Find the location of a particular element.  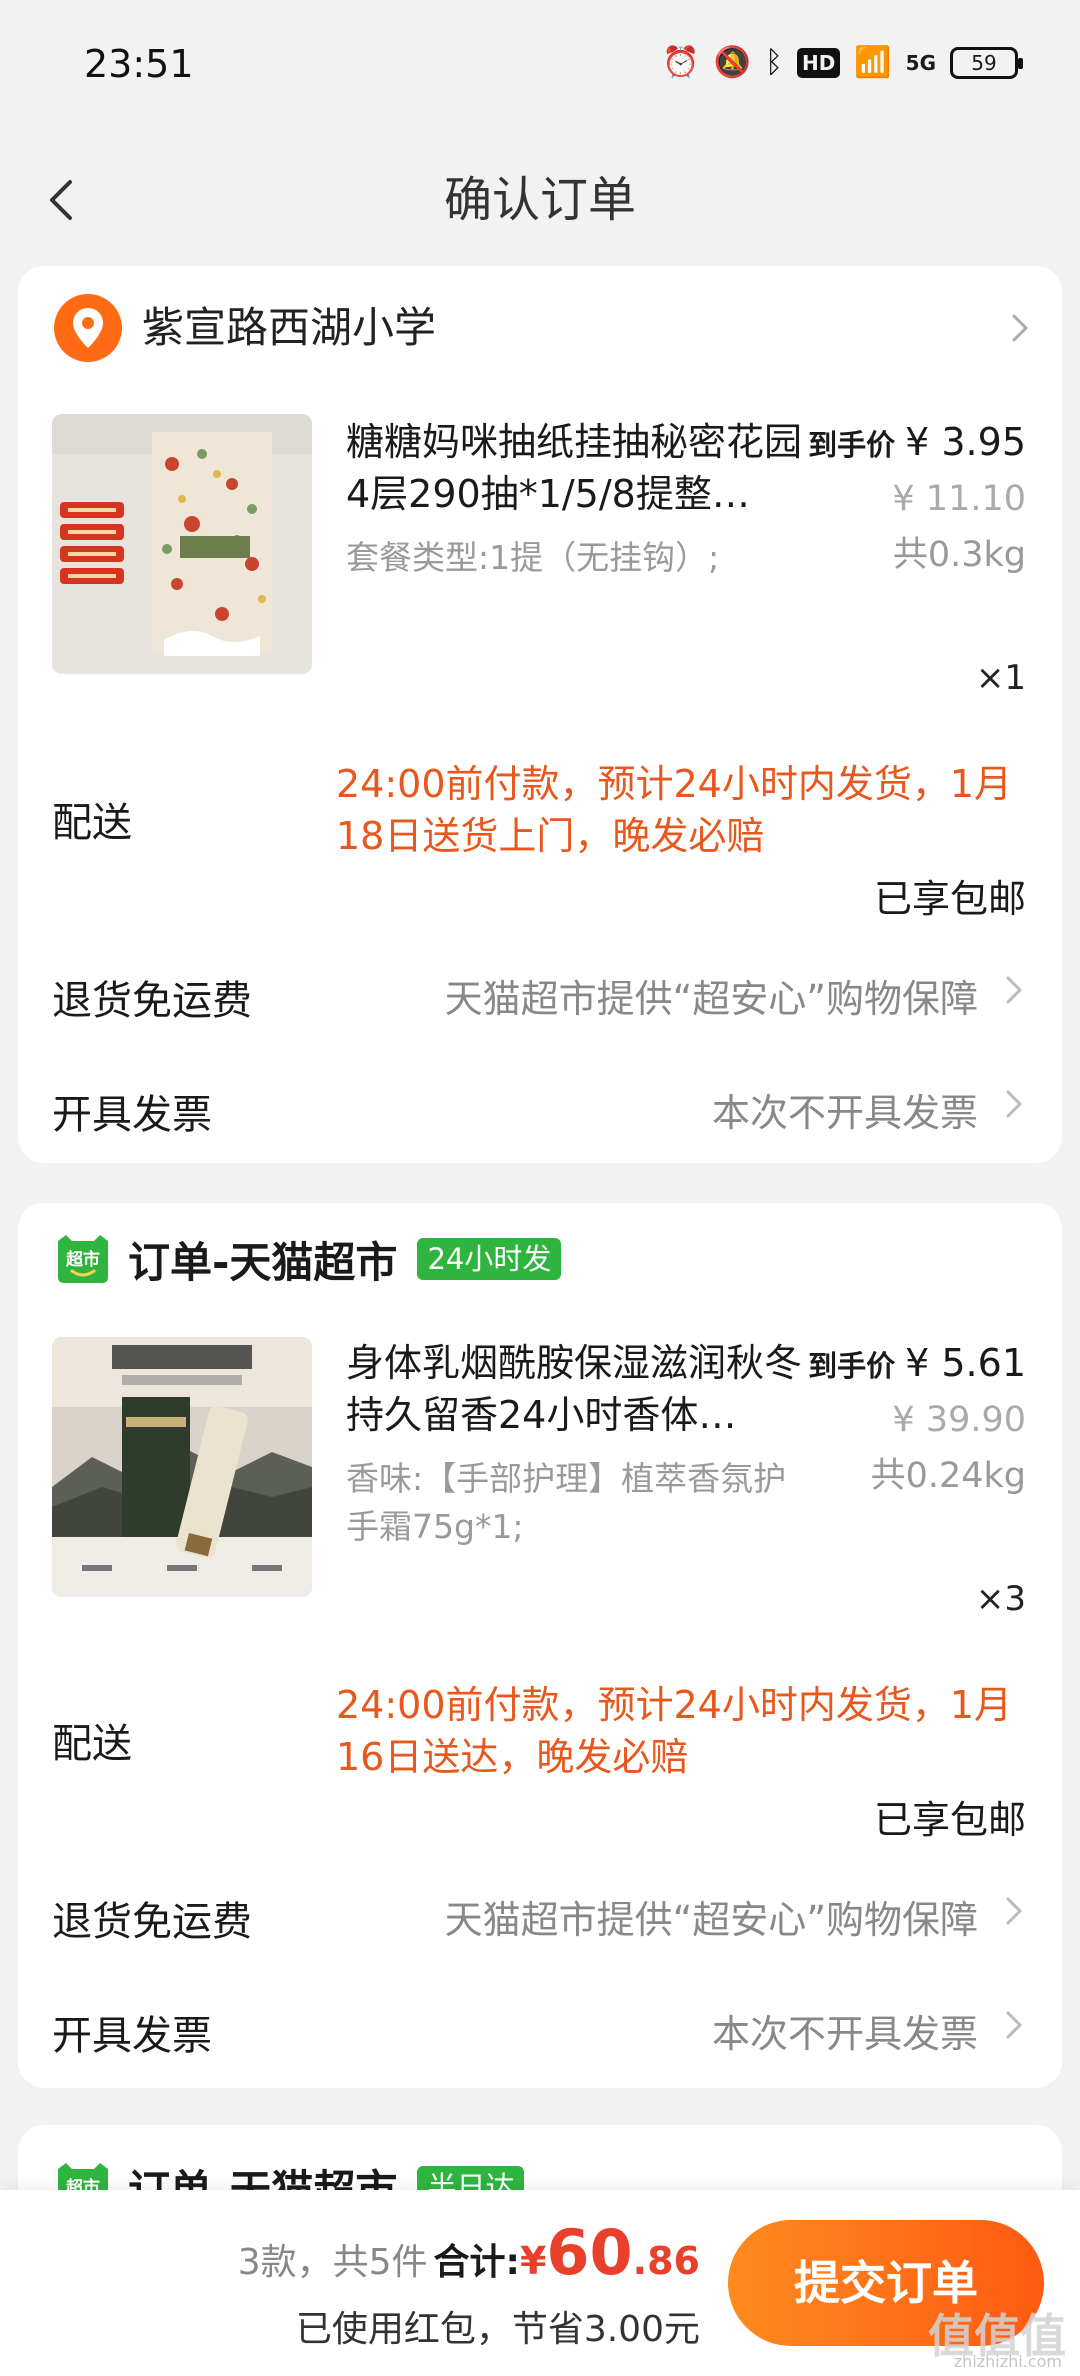

tissue-box-image is located at coordinates (182, 544).